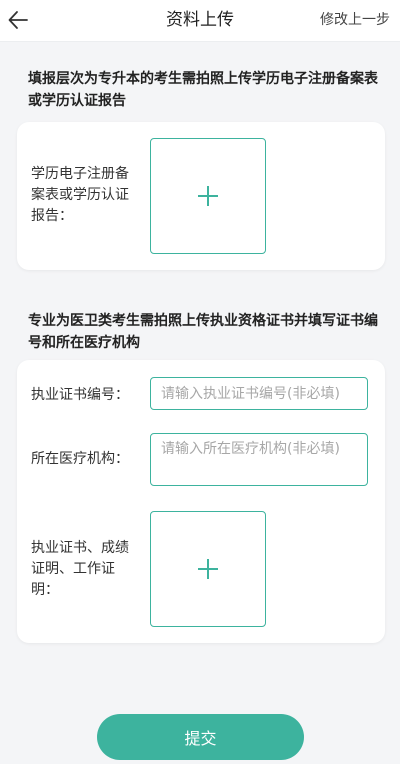  I want to click on section1-description: 填报层次为专升本的考生需拍照上传学历电子注册备案表或学历认证报告, so click(203, 90).